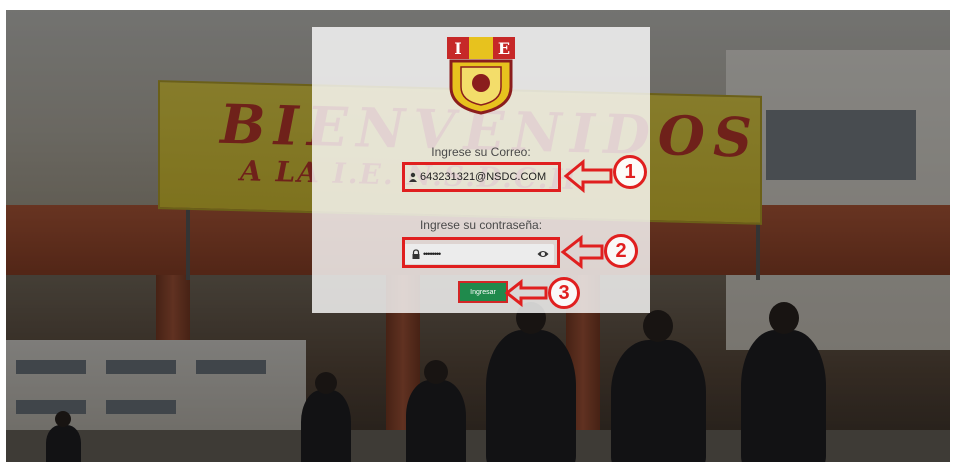  I want to click on step-3-badge: 3, so click(564, 293).